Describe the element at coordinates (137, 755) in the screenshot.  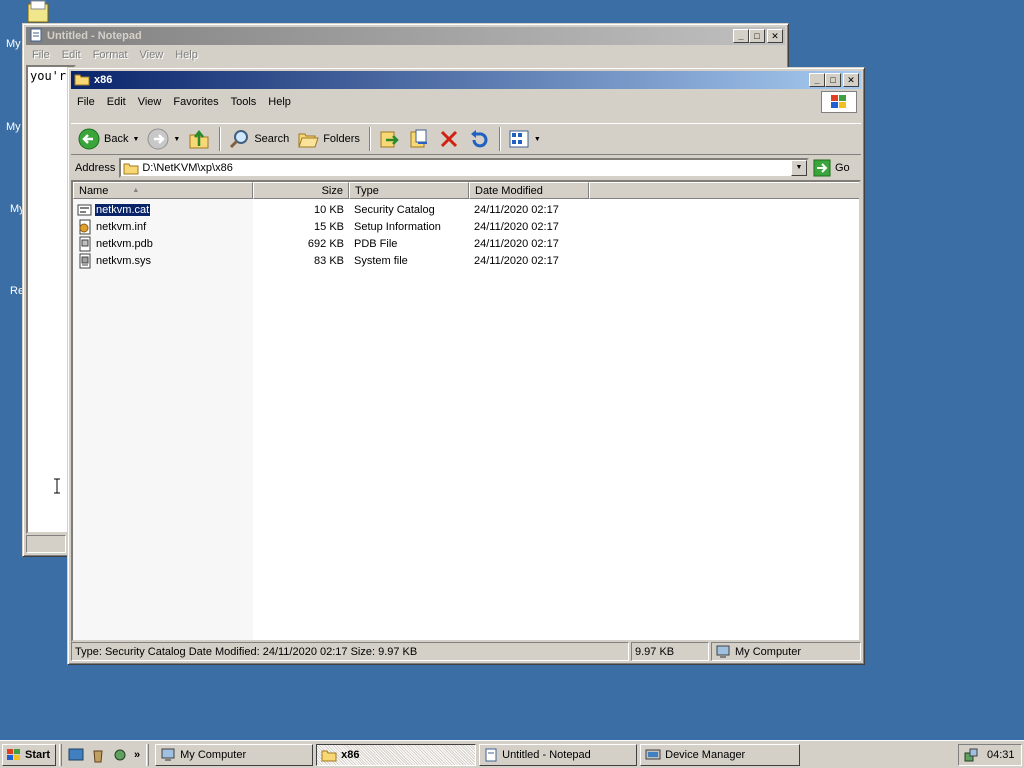
I see `quick-launch-overflow: »` at that location.